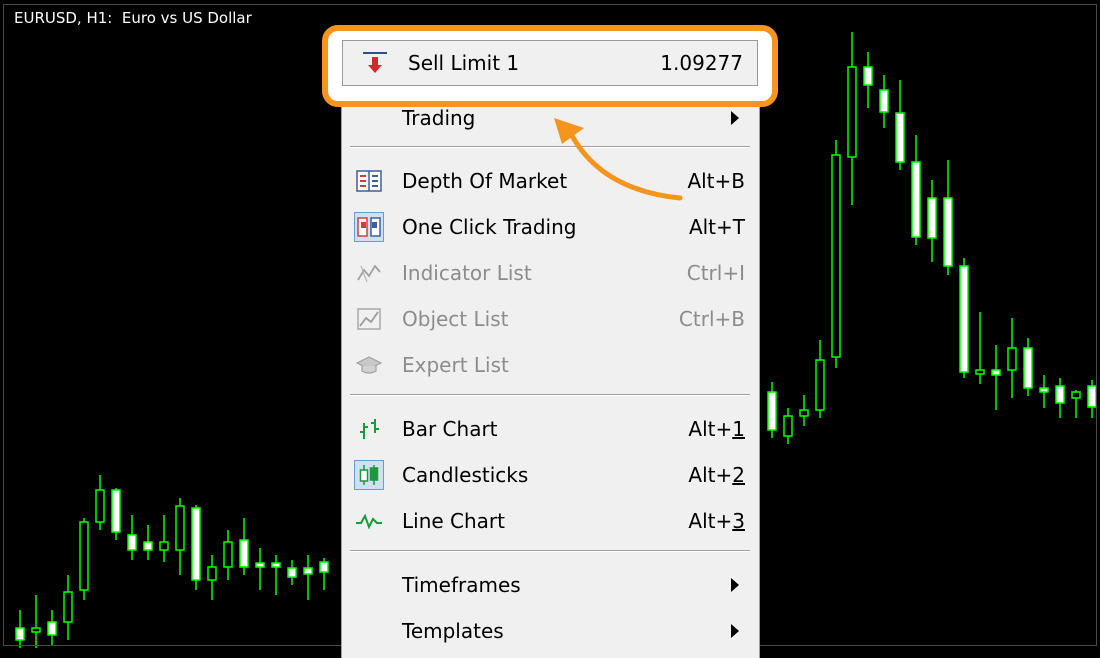  What do you see at coordinates (369, 319) in the screenshot?
I see `object-list-icon` at bounding box center [369, 319].